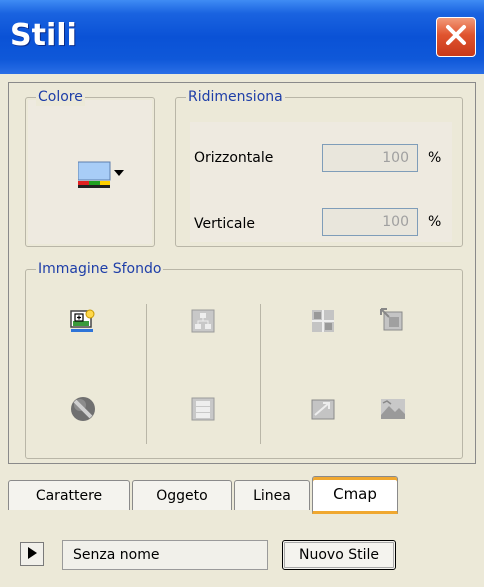  Describe the element at coordinates (435, 222) in the screenshot. I see `vertical-unit: %` at that location.